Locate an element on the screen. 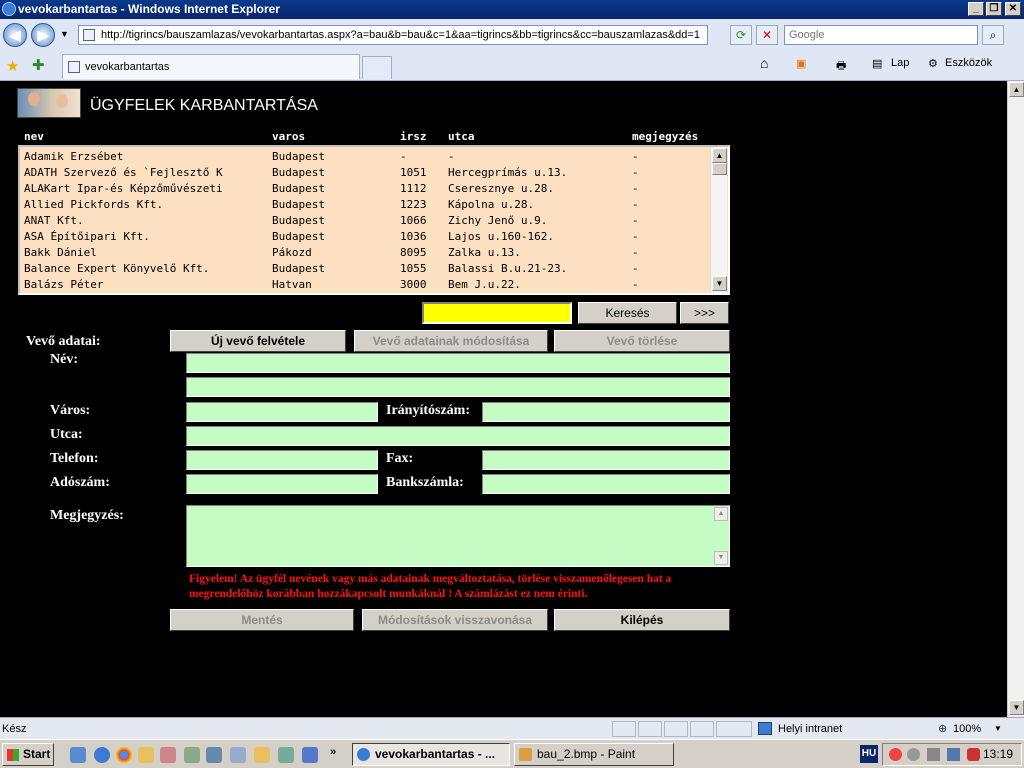 The image size is (1024, 768). page-icon is located at coordinates (74, 67).